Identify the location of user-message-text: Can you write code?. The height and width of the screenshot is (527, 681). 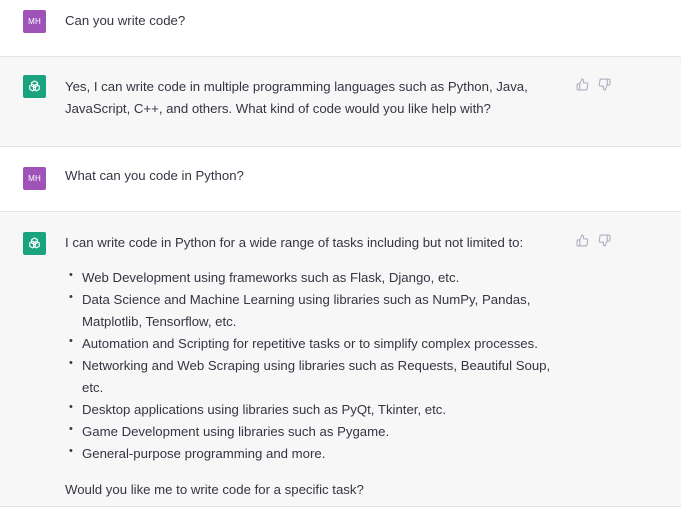
(125, 20).